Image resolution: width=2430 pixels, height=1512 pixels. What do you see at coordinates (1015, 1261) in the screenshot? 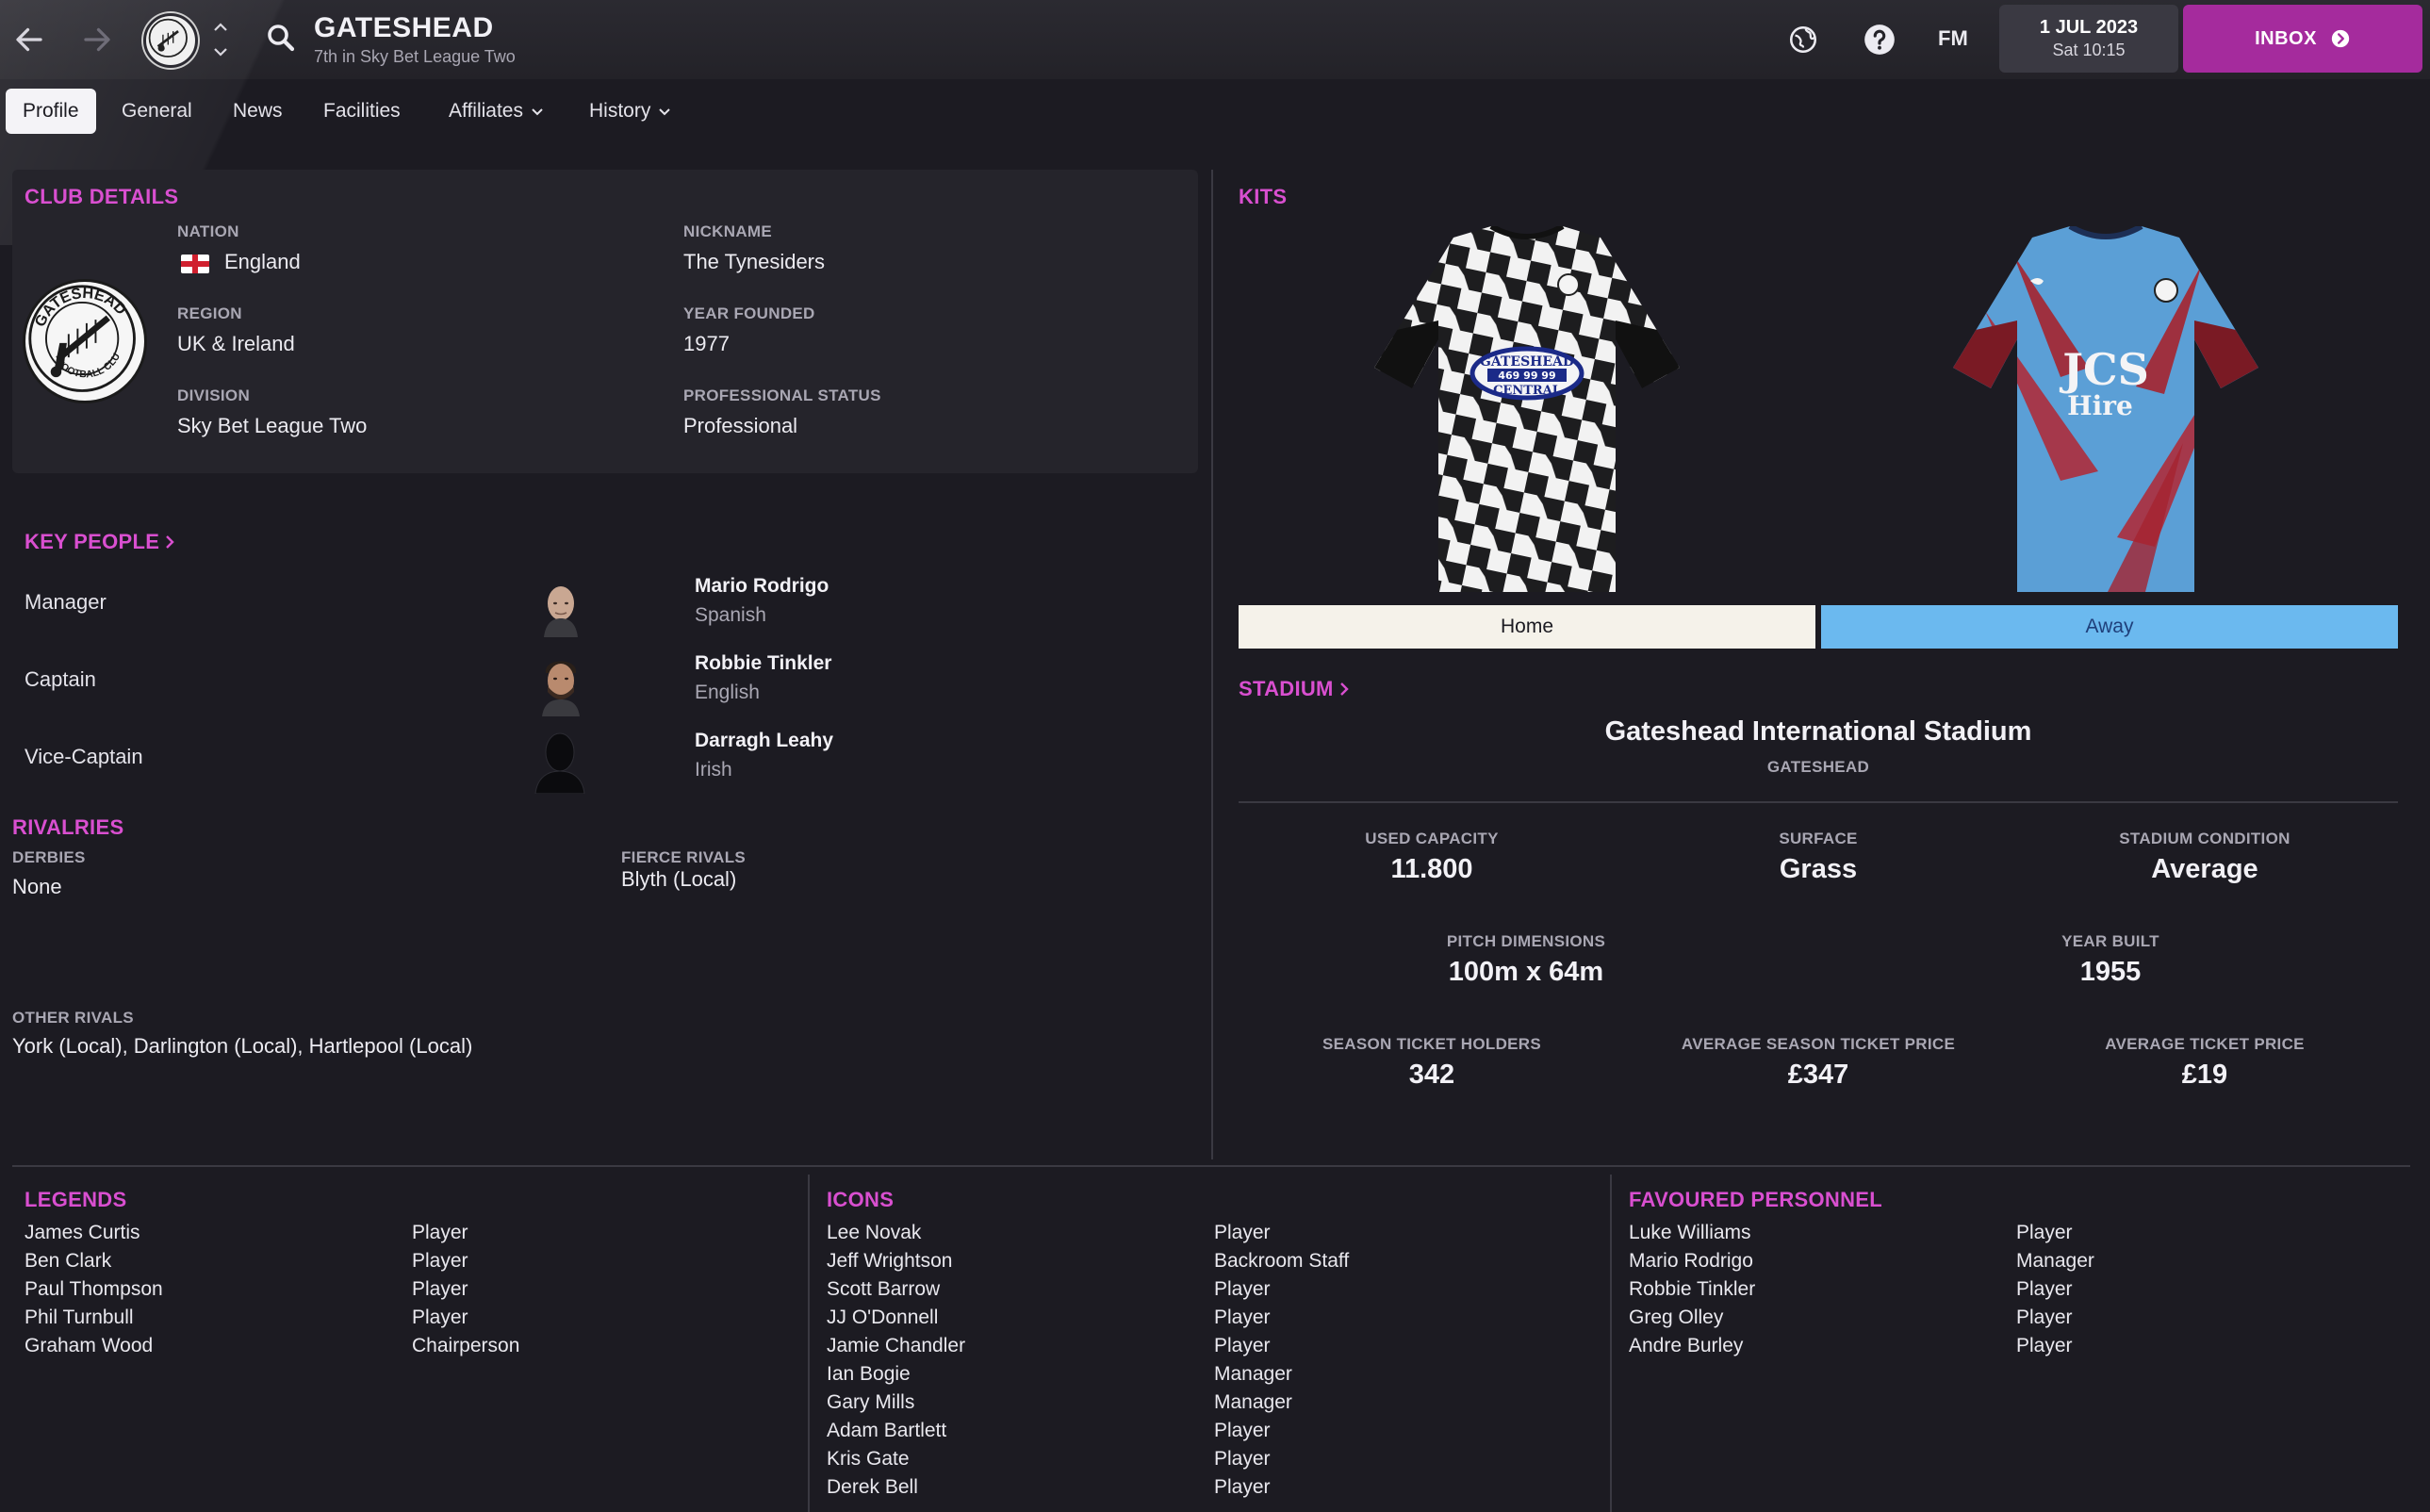
I see `icon-person-name: Jeff Wrightson` at bounding box center [1015, 1261].